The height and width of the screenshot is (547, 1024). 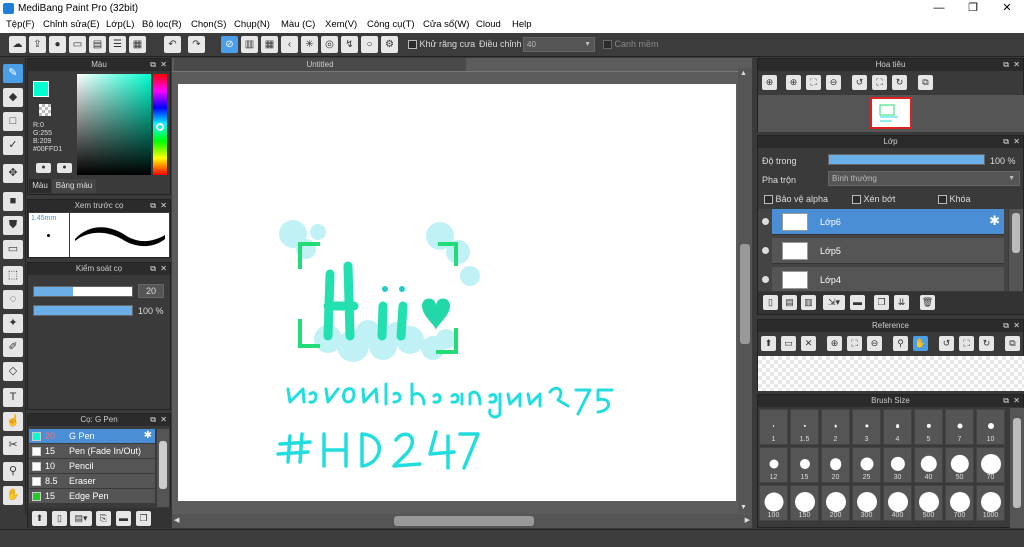 What do you see at coordinates (229, 44) in the screenshot?
I see `snap-off-icon: ⊘` at bounding box center [229, 44].